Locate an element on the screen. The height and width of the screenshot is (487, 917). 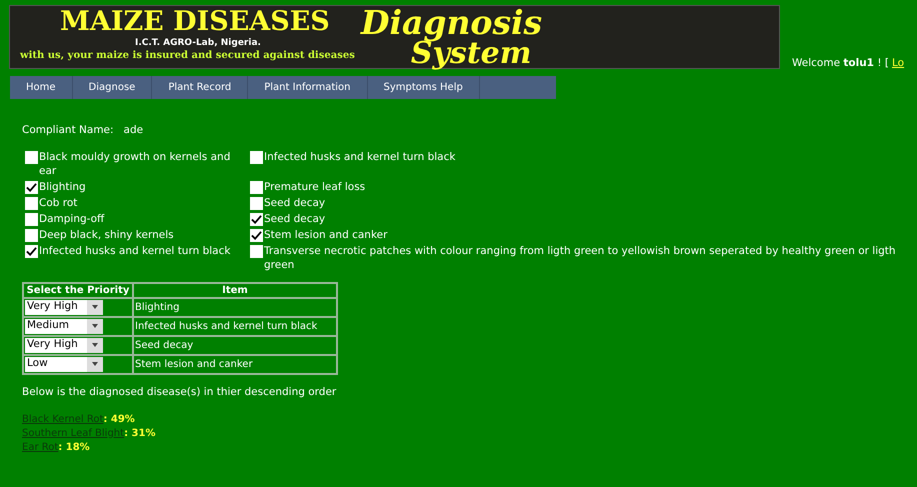
banner-script-subtitle: System is located at coordinates (471, 54).